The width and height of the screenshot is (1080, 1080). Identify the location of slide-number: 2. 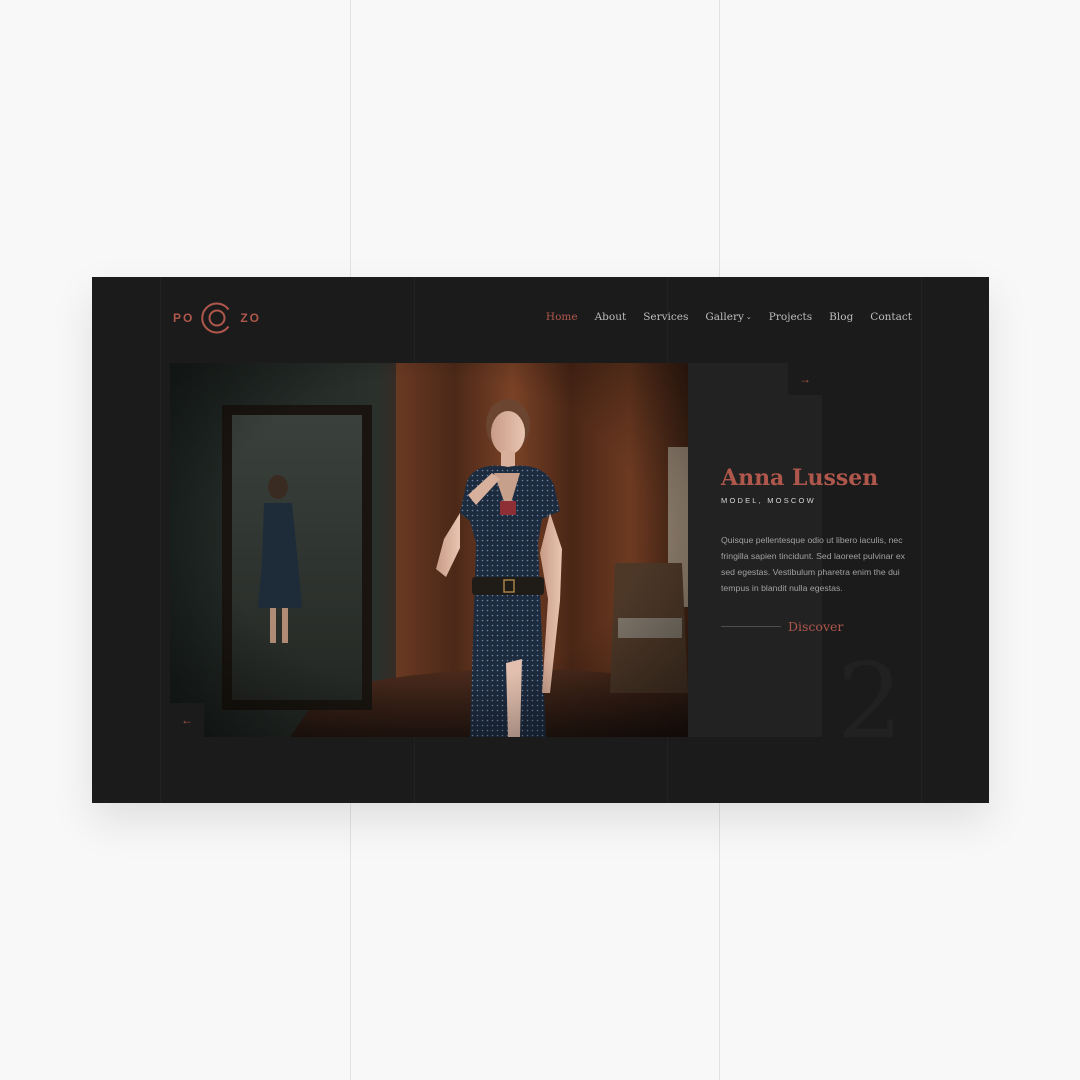
(870, 701).